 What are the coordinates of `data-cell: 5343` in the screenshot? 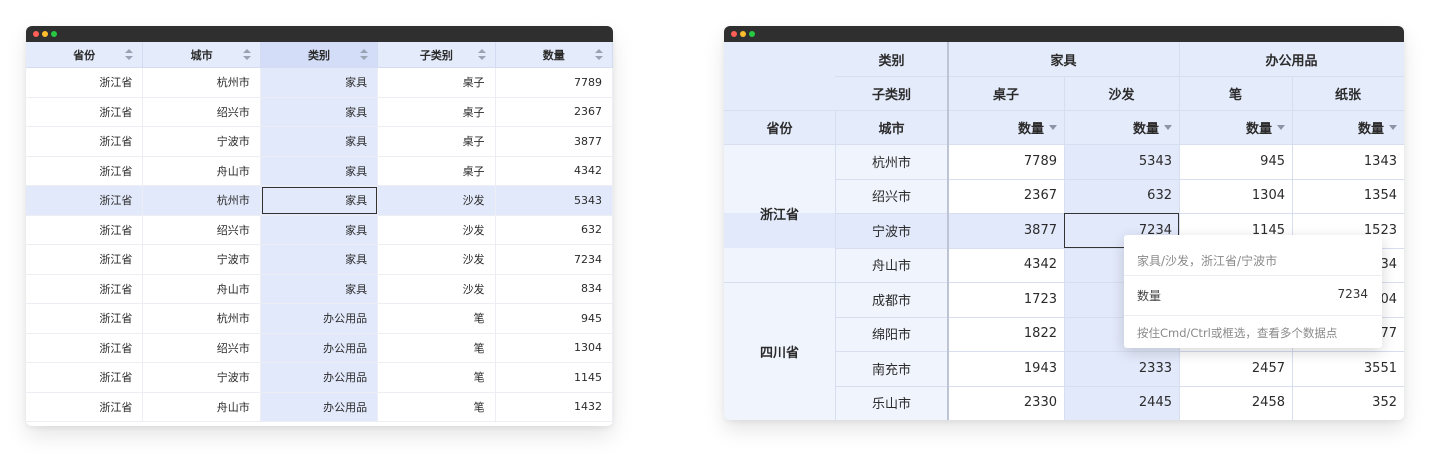 It's located at (1121, 161).